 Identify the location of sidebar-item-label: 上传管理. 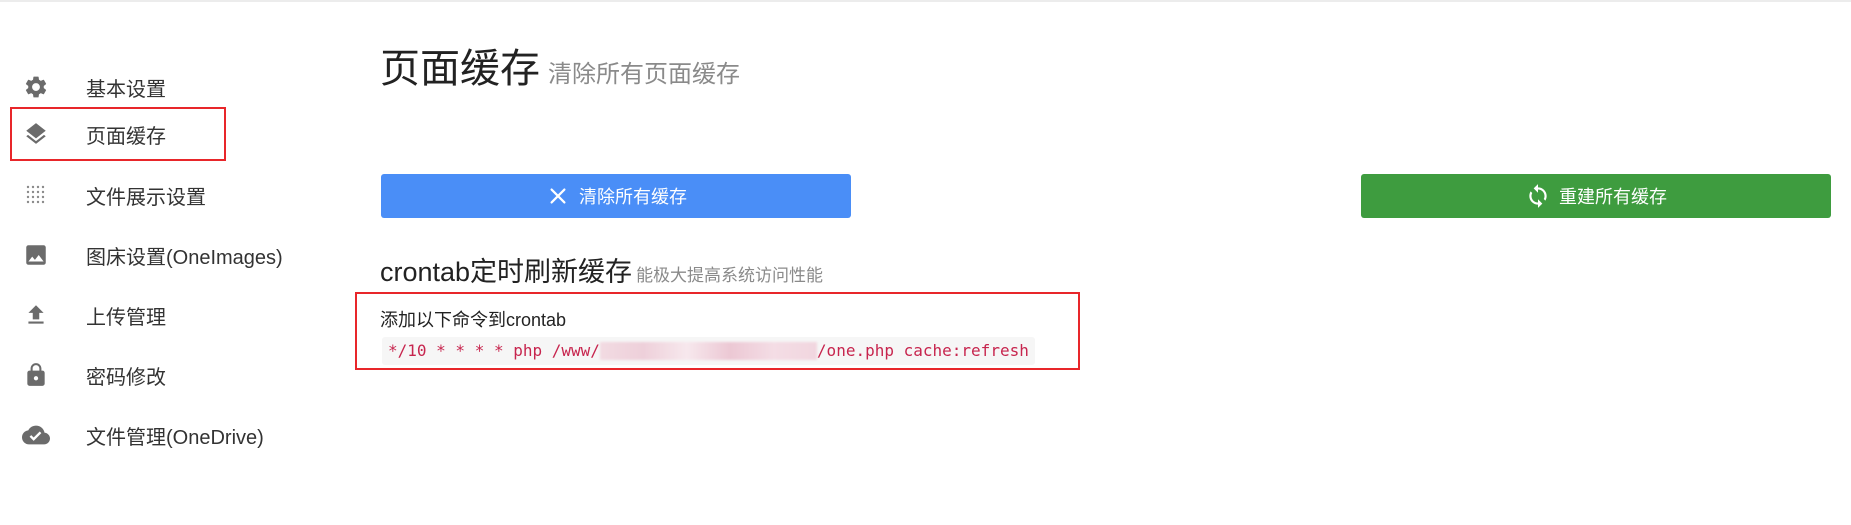
(126, 317).